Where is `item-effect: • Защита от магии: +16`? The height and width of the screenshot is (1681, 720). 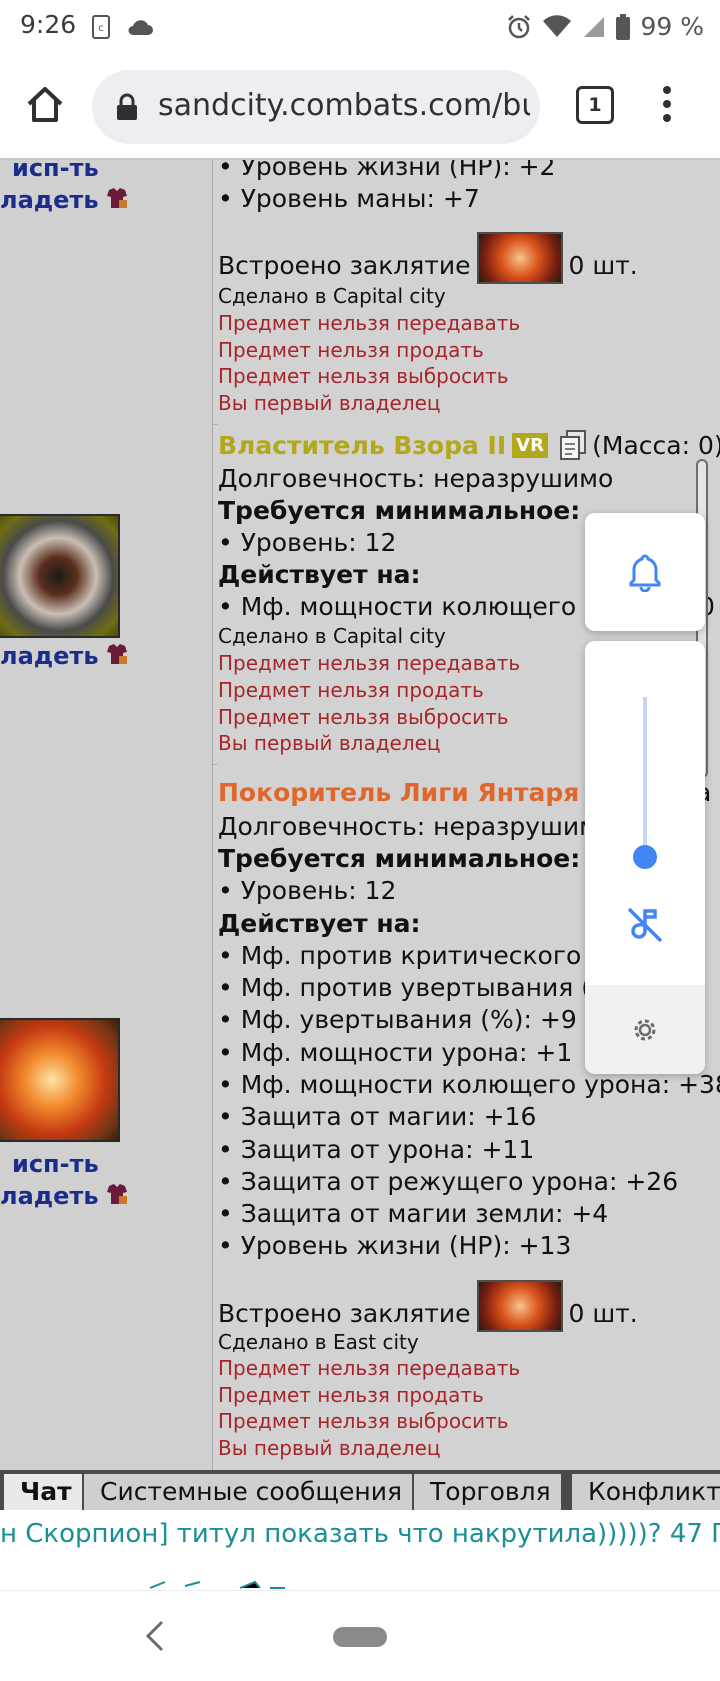 item-effect: • Защита от магии: +16 is located at coordinates (377, 1116).